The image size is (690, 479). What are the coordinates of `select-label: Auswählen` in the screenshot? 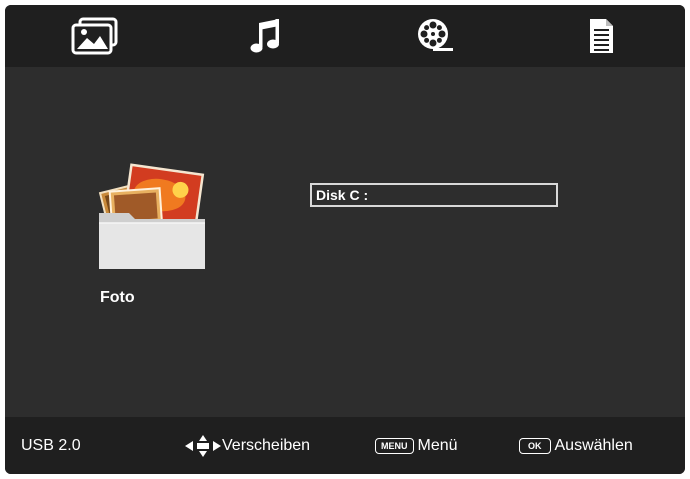 It's located at (593, 445).